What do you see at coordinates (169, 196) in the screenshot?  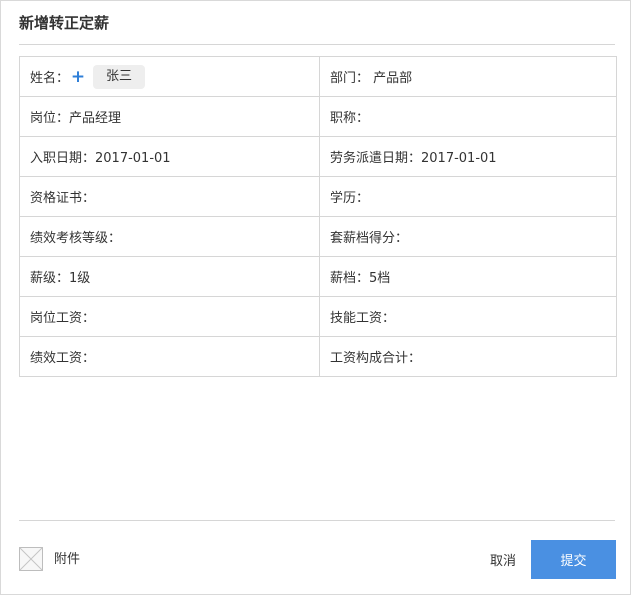 I see `certificate-cell: 资格证书：` at bounding box center [169, 196].